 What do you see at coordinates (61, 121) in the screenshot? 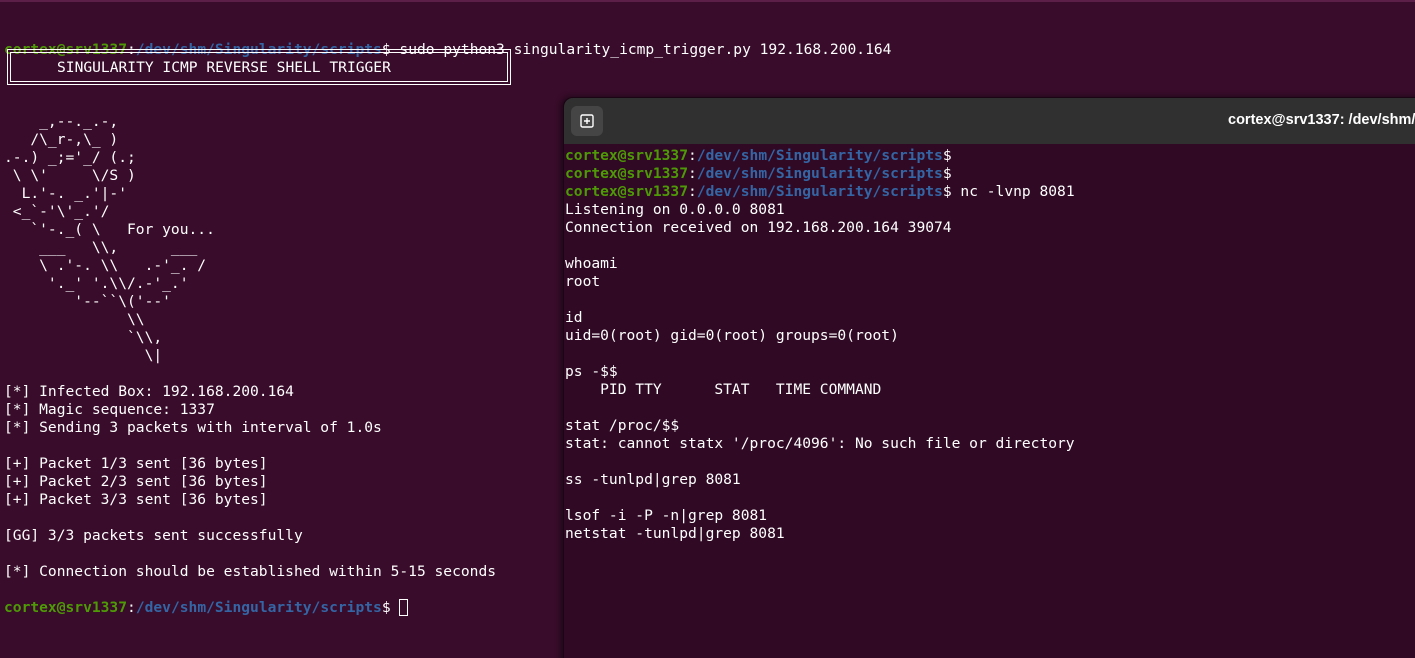
I see `ascii-line: _,--._.-,` at bounding box center [61, 121].